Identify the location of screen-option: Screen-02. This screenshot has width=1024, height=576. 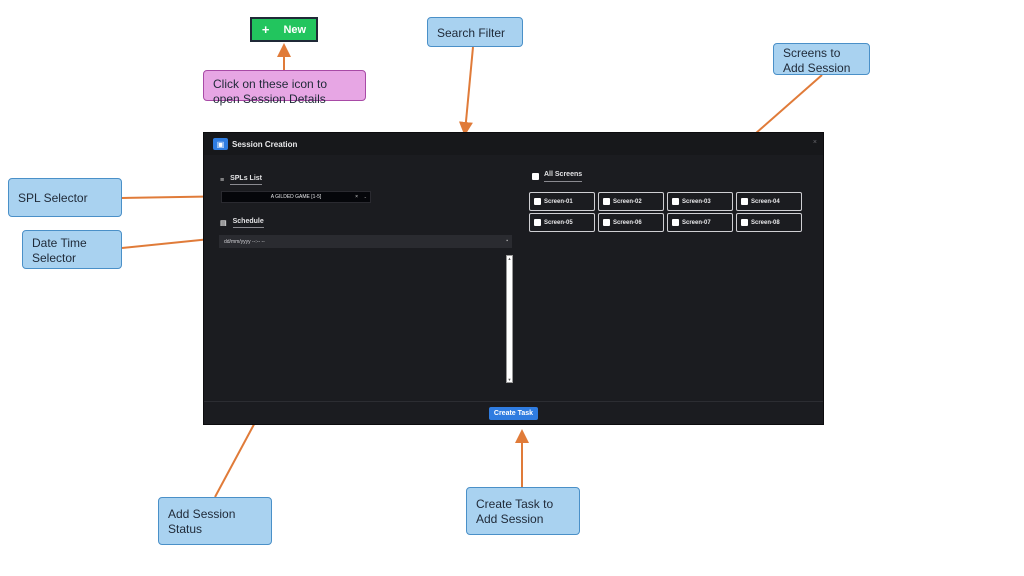
(631, 201).